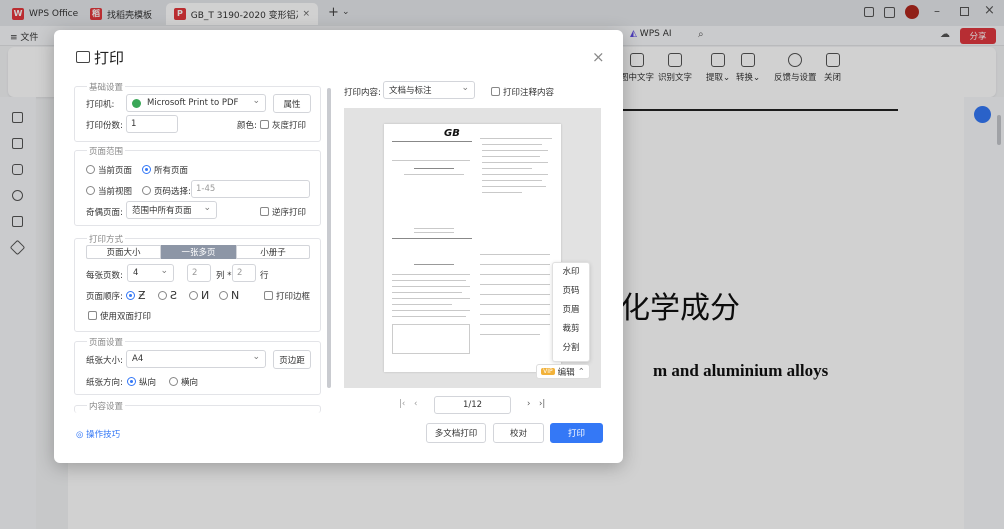  I want to click on chevron-up-icon: ⌃, so click(581, 371).